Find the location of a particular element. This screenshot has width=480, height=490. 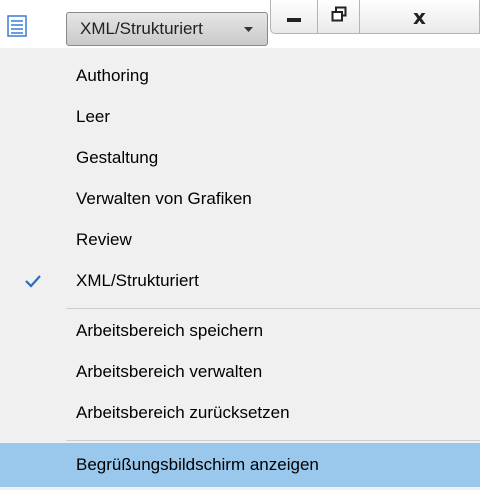

menu-item-arbeitsbereich-zuruecksetzen: Arbeitsbereich zurücksetzen is located at coordinates (240, 413).